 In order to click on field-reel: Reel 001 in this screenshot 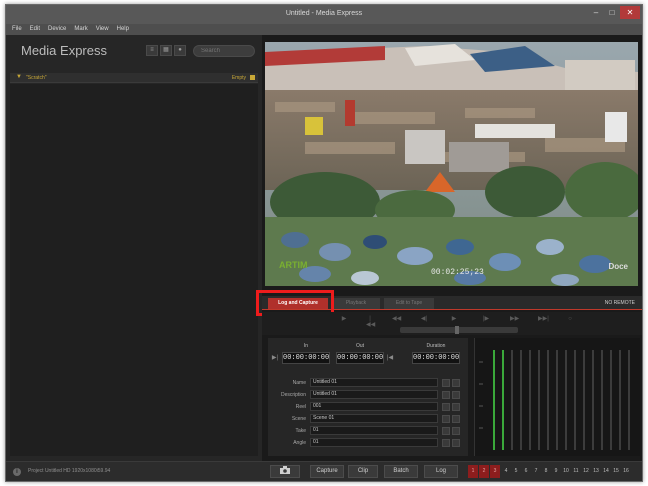, I will do `click(368, 407)`.